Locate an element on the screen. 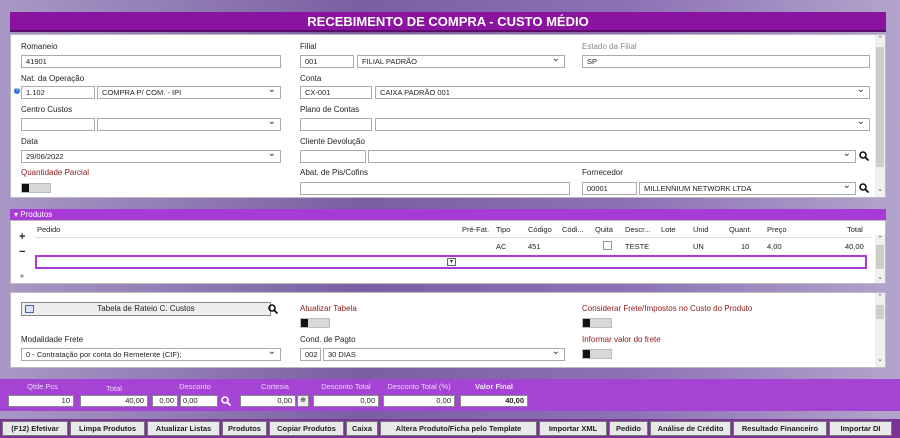 This screenshot has width=900, height=438. col-preco: Preço is located at coordinates (777, 229).